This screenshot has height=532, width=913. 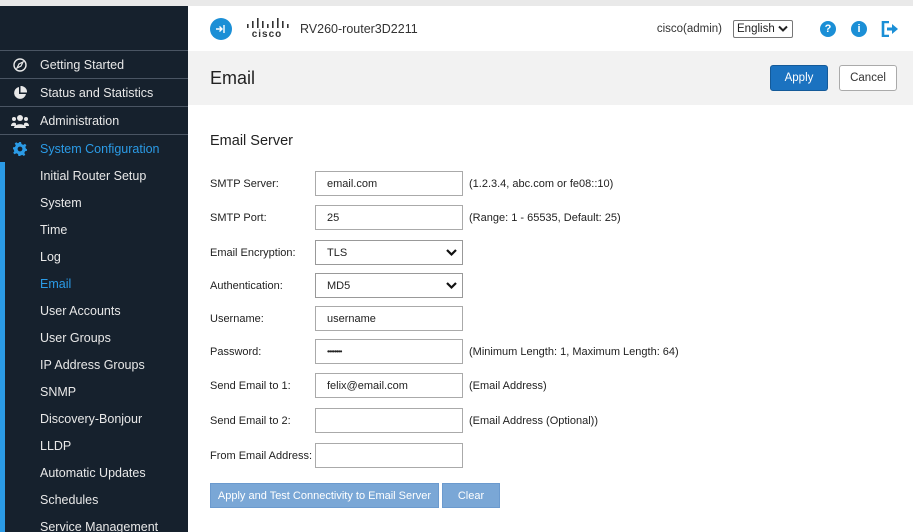 What do you see at coordinates (20, 64) in the screenshot?
I see `compass-icon` at bounding box center [20, 64].